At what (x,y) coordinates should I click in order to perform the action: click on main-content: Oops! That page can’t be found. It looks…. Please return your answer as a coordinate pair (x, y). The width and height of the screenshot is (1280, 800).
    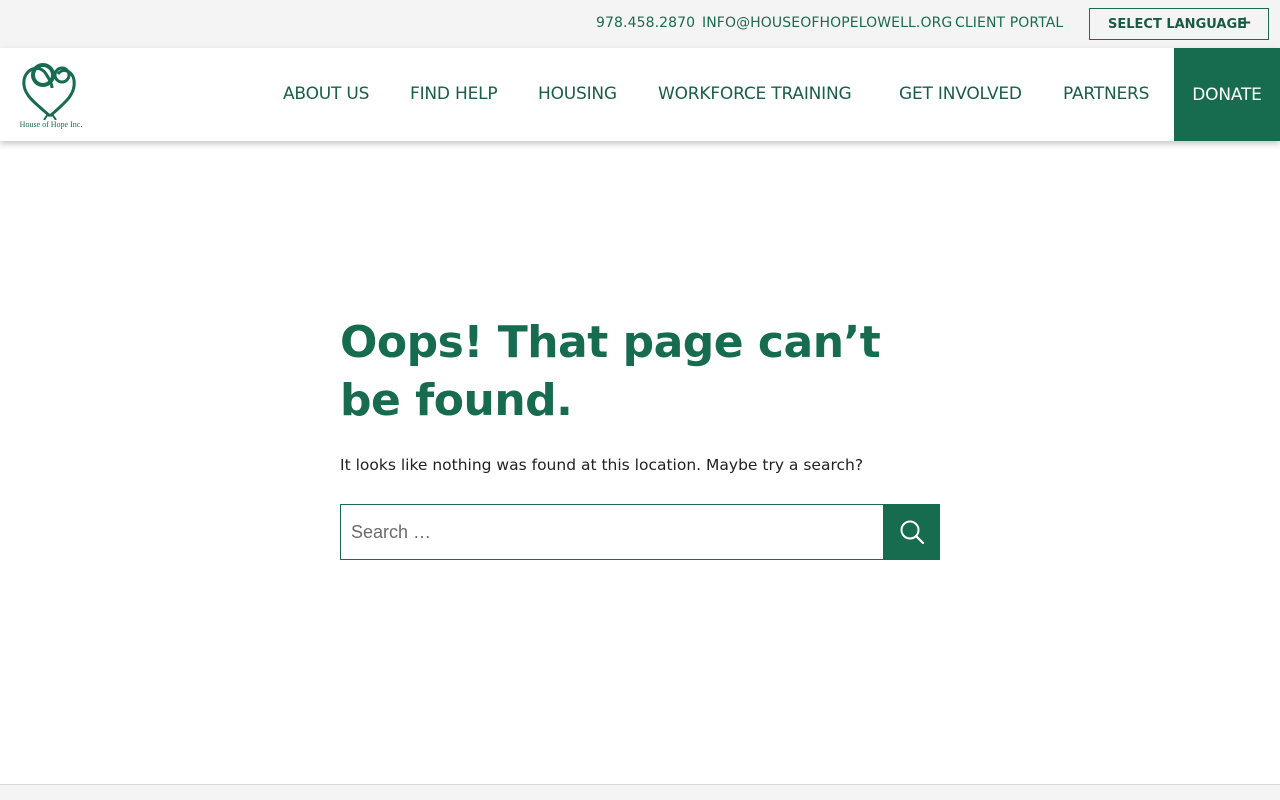
    Looking at the image, I should click on (640, 437).